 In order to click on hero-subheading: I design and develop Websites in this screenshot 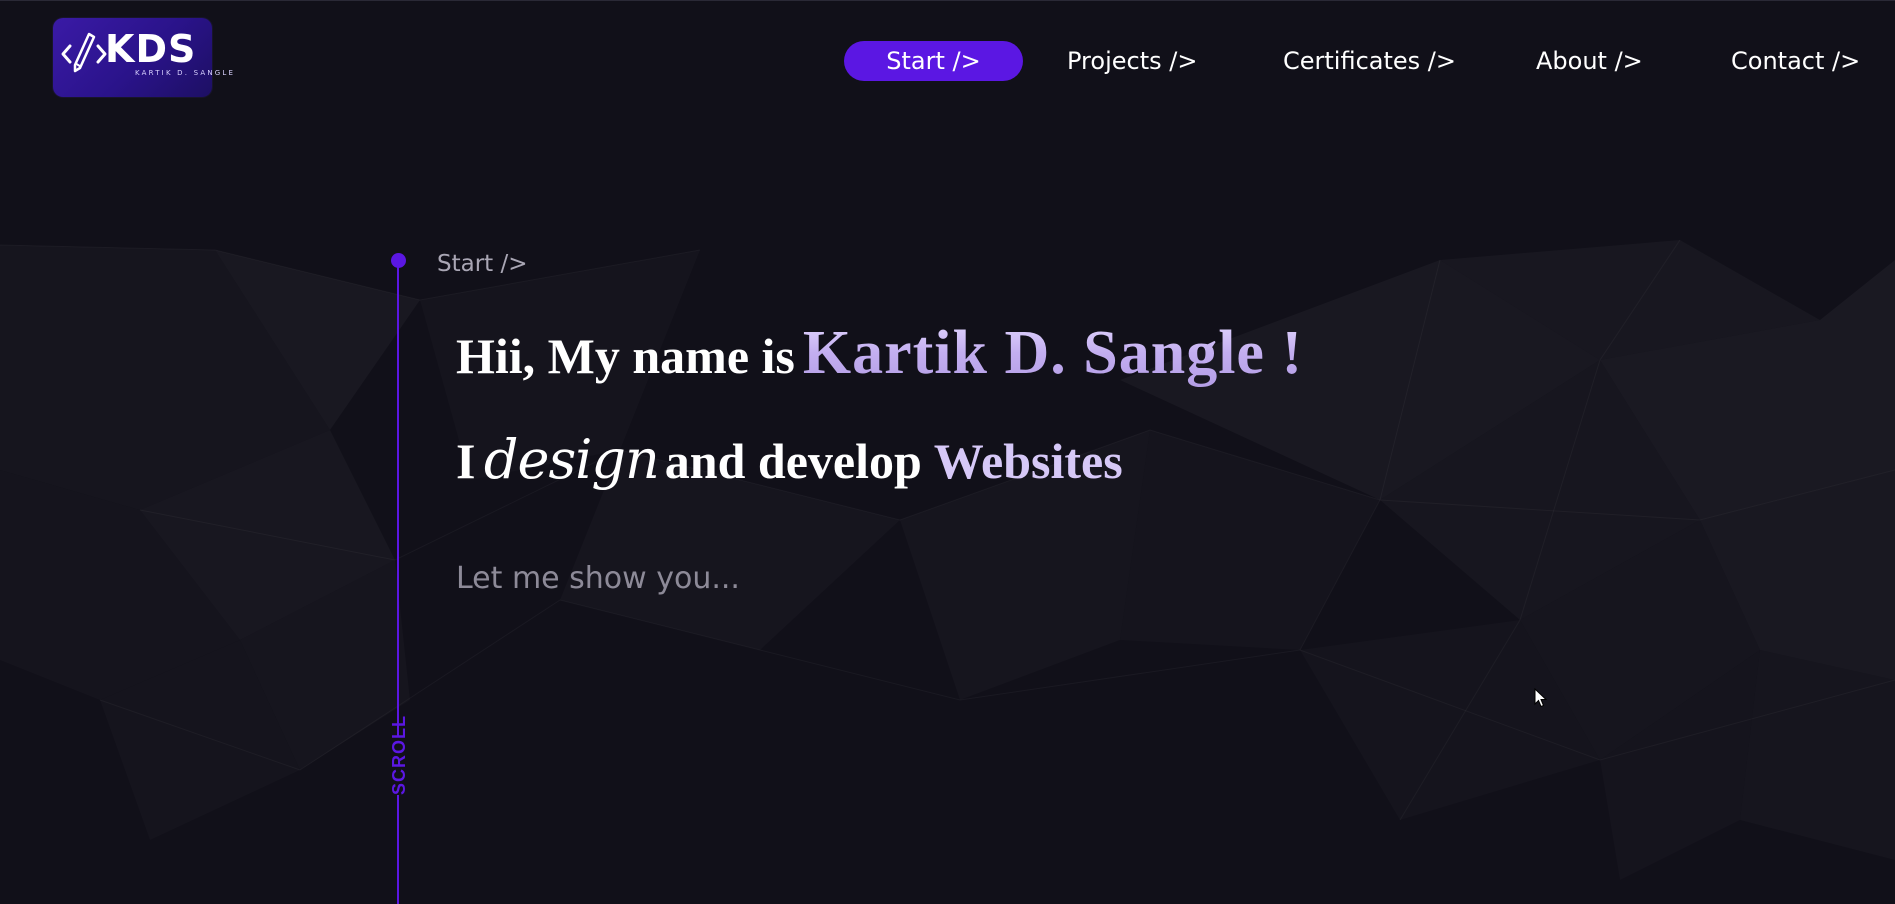, I will do `click(789, 459)`.